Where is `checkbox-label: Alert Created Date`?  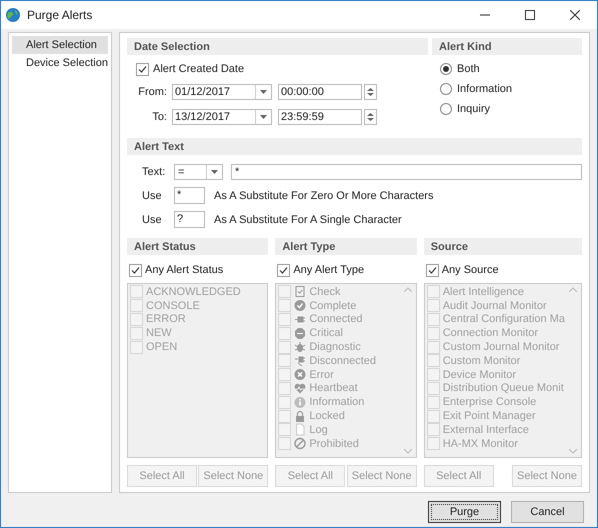 checkbox-label: Alert Created Date is located at coordinates (198, 69).